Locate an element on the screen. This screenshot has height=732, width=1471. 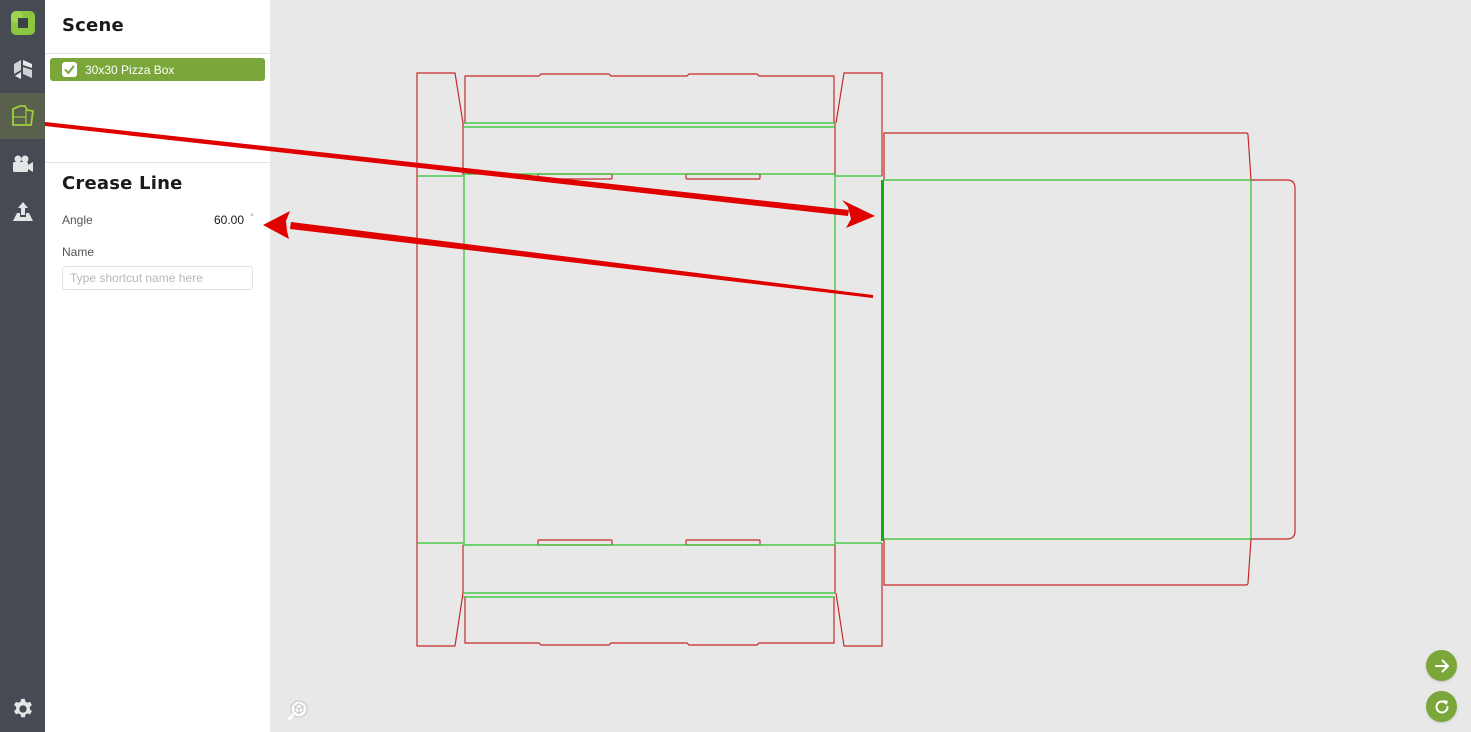
shortcut-name-input is located at coordinates (157, 278).